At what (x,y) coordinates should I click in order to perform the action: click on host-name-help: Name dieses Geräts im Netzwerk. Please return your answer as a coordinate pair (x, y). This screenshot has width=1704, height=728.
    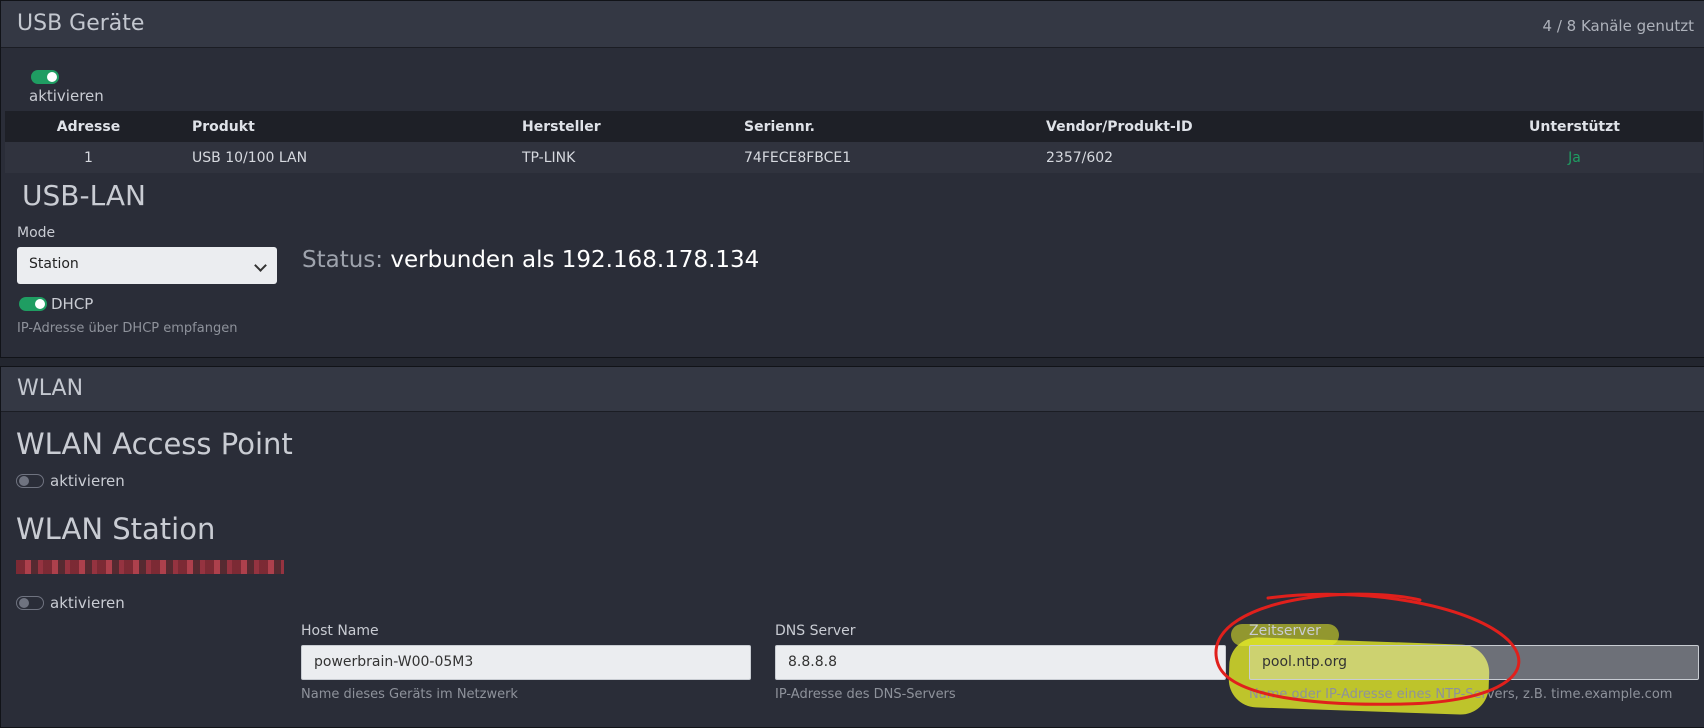
    Looking at the image, I should click on (409, 694).